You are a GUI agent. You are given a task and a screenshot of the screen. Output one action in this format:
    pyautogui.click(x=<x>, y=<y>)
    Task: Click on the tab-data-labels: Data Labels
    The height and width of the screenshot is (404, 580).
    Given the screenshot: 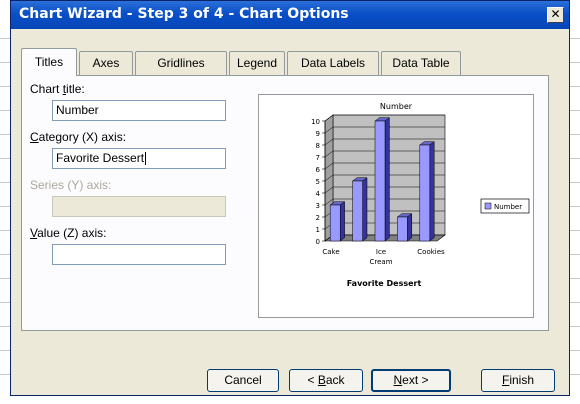 What is the action you would take?
    pyautogui.click(x=333, y=63)
    